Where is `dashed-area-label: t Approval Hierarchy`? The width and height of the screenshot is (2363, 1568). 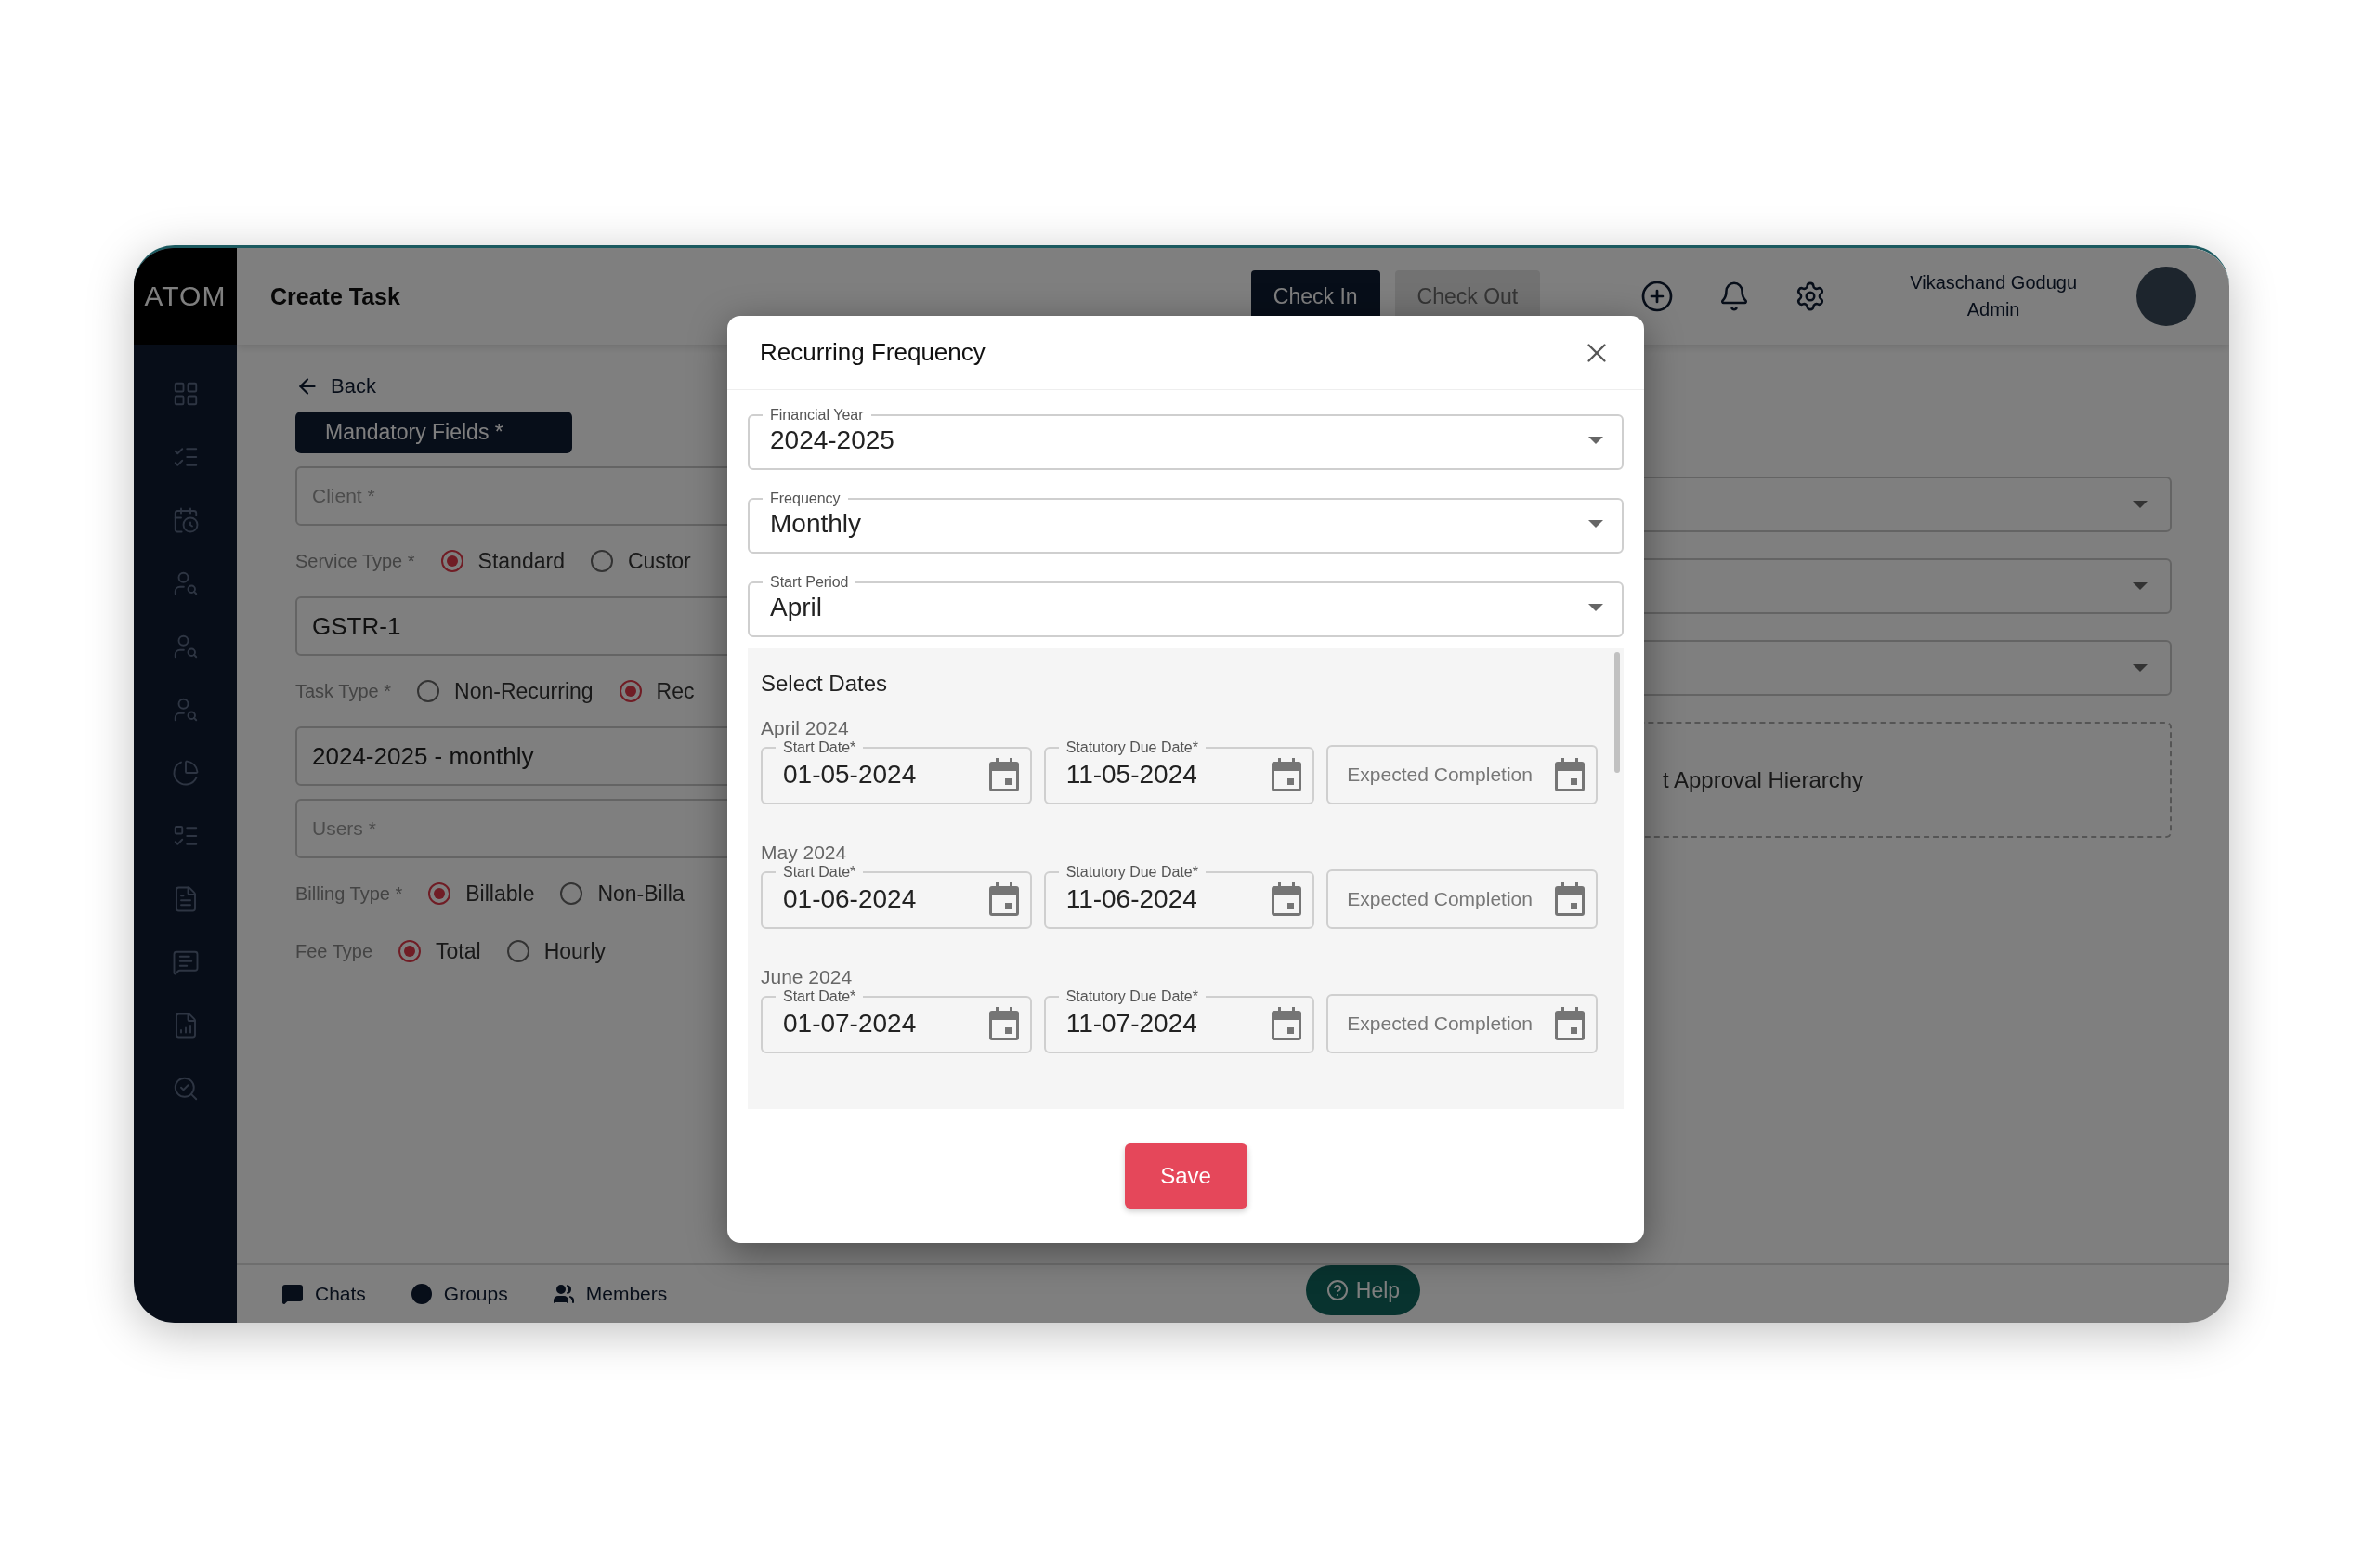
dashed-area-label: t Approval Hierarchy is located at coordinates (1763, 779).